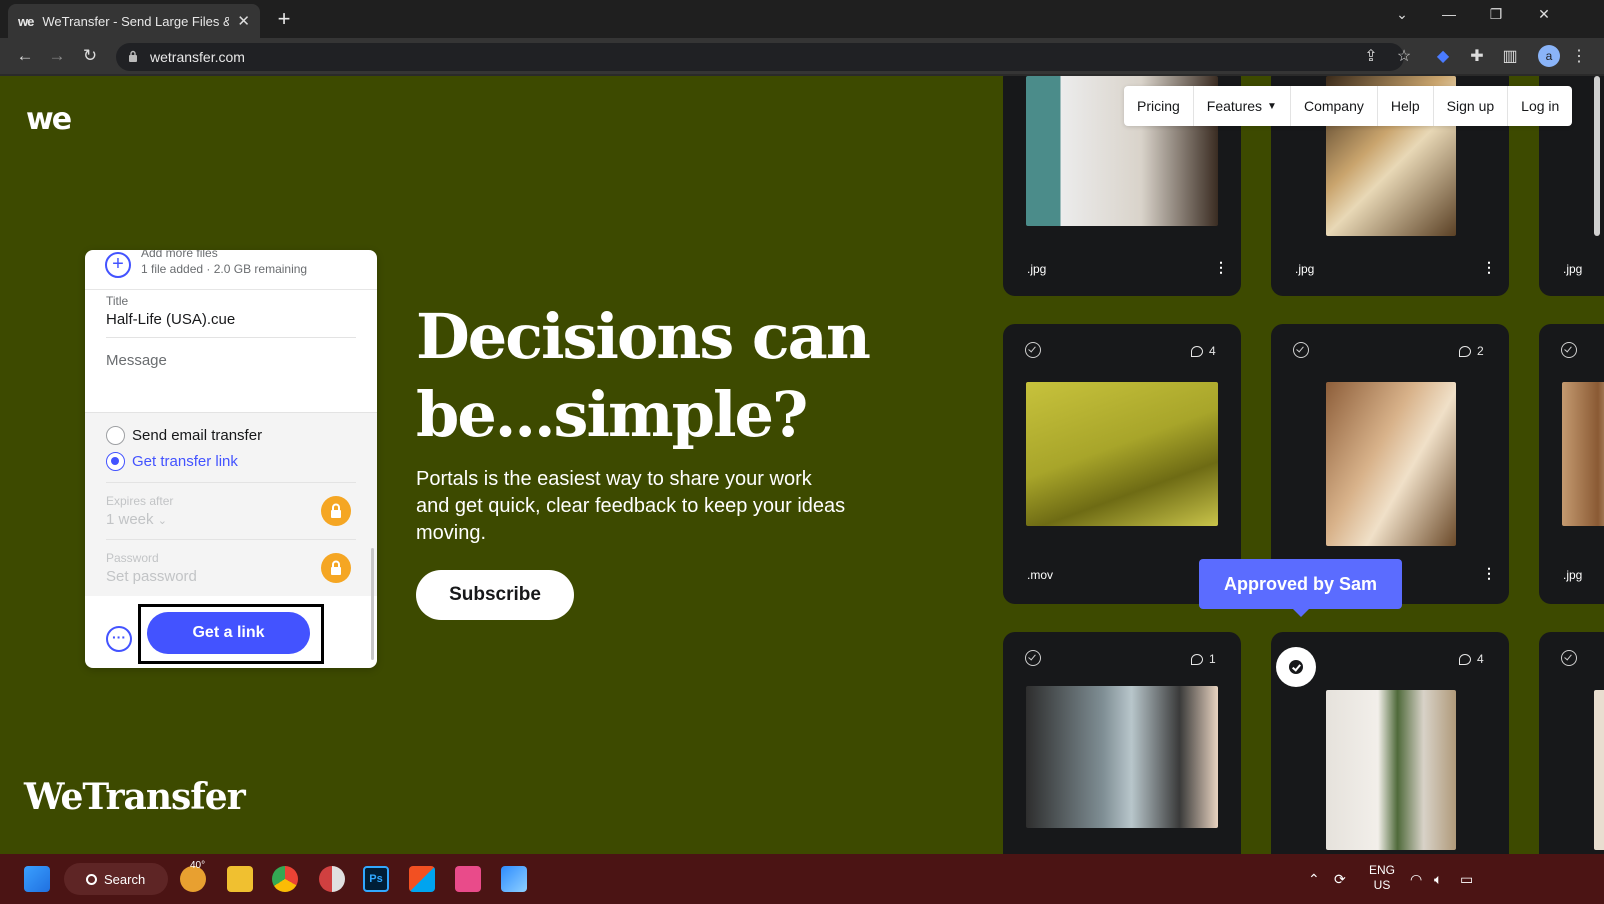 The image size is (1604, 904). I want to click on gallery-card: .jpg, so click(1571, 464).